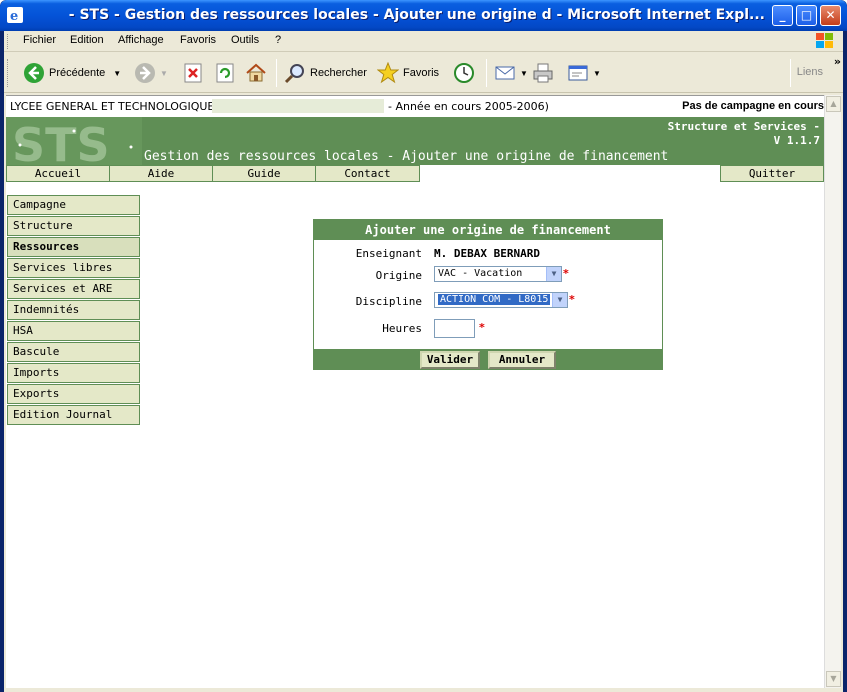 This screenshot has width=847, height=692. Describe the element at coordinates (338, 73) in the screenshot. I see `search-label: Rechercher` at that location.